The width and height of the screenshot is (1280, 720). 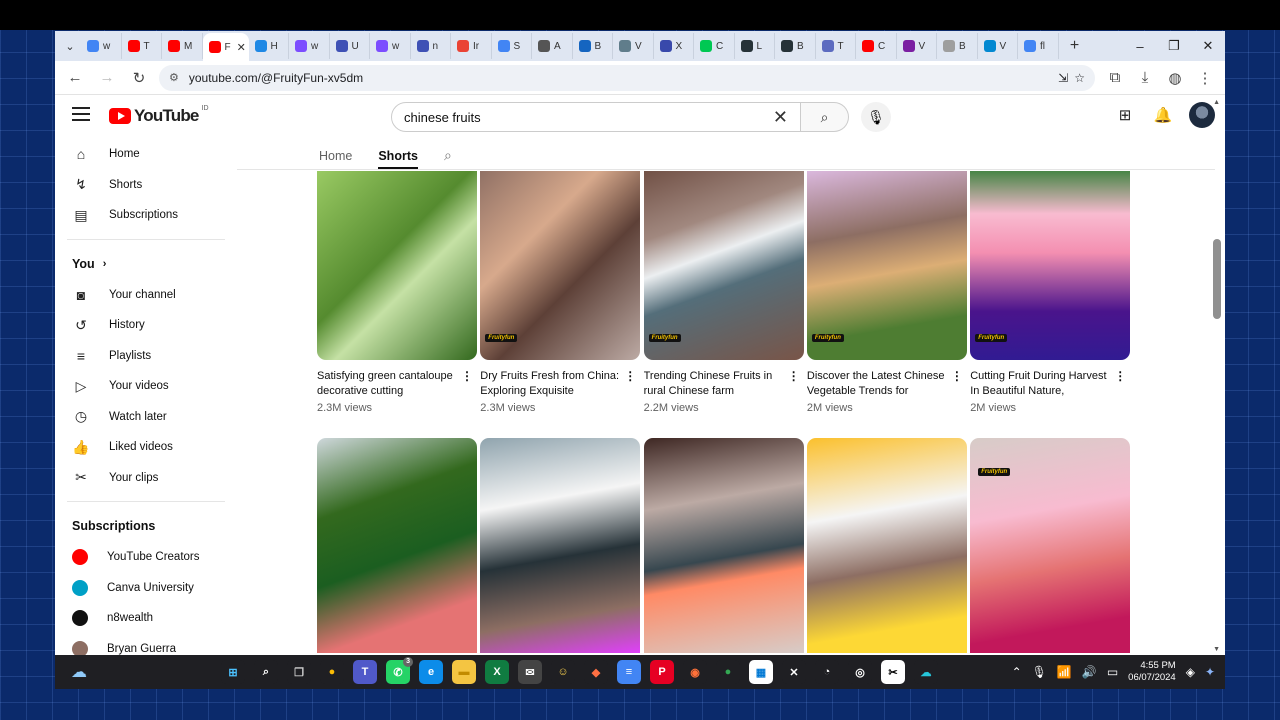 What do you see at coordinates (142, 46) in the screenshot?
I see `browser-tab: T` at bounding box center [142, 46].